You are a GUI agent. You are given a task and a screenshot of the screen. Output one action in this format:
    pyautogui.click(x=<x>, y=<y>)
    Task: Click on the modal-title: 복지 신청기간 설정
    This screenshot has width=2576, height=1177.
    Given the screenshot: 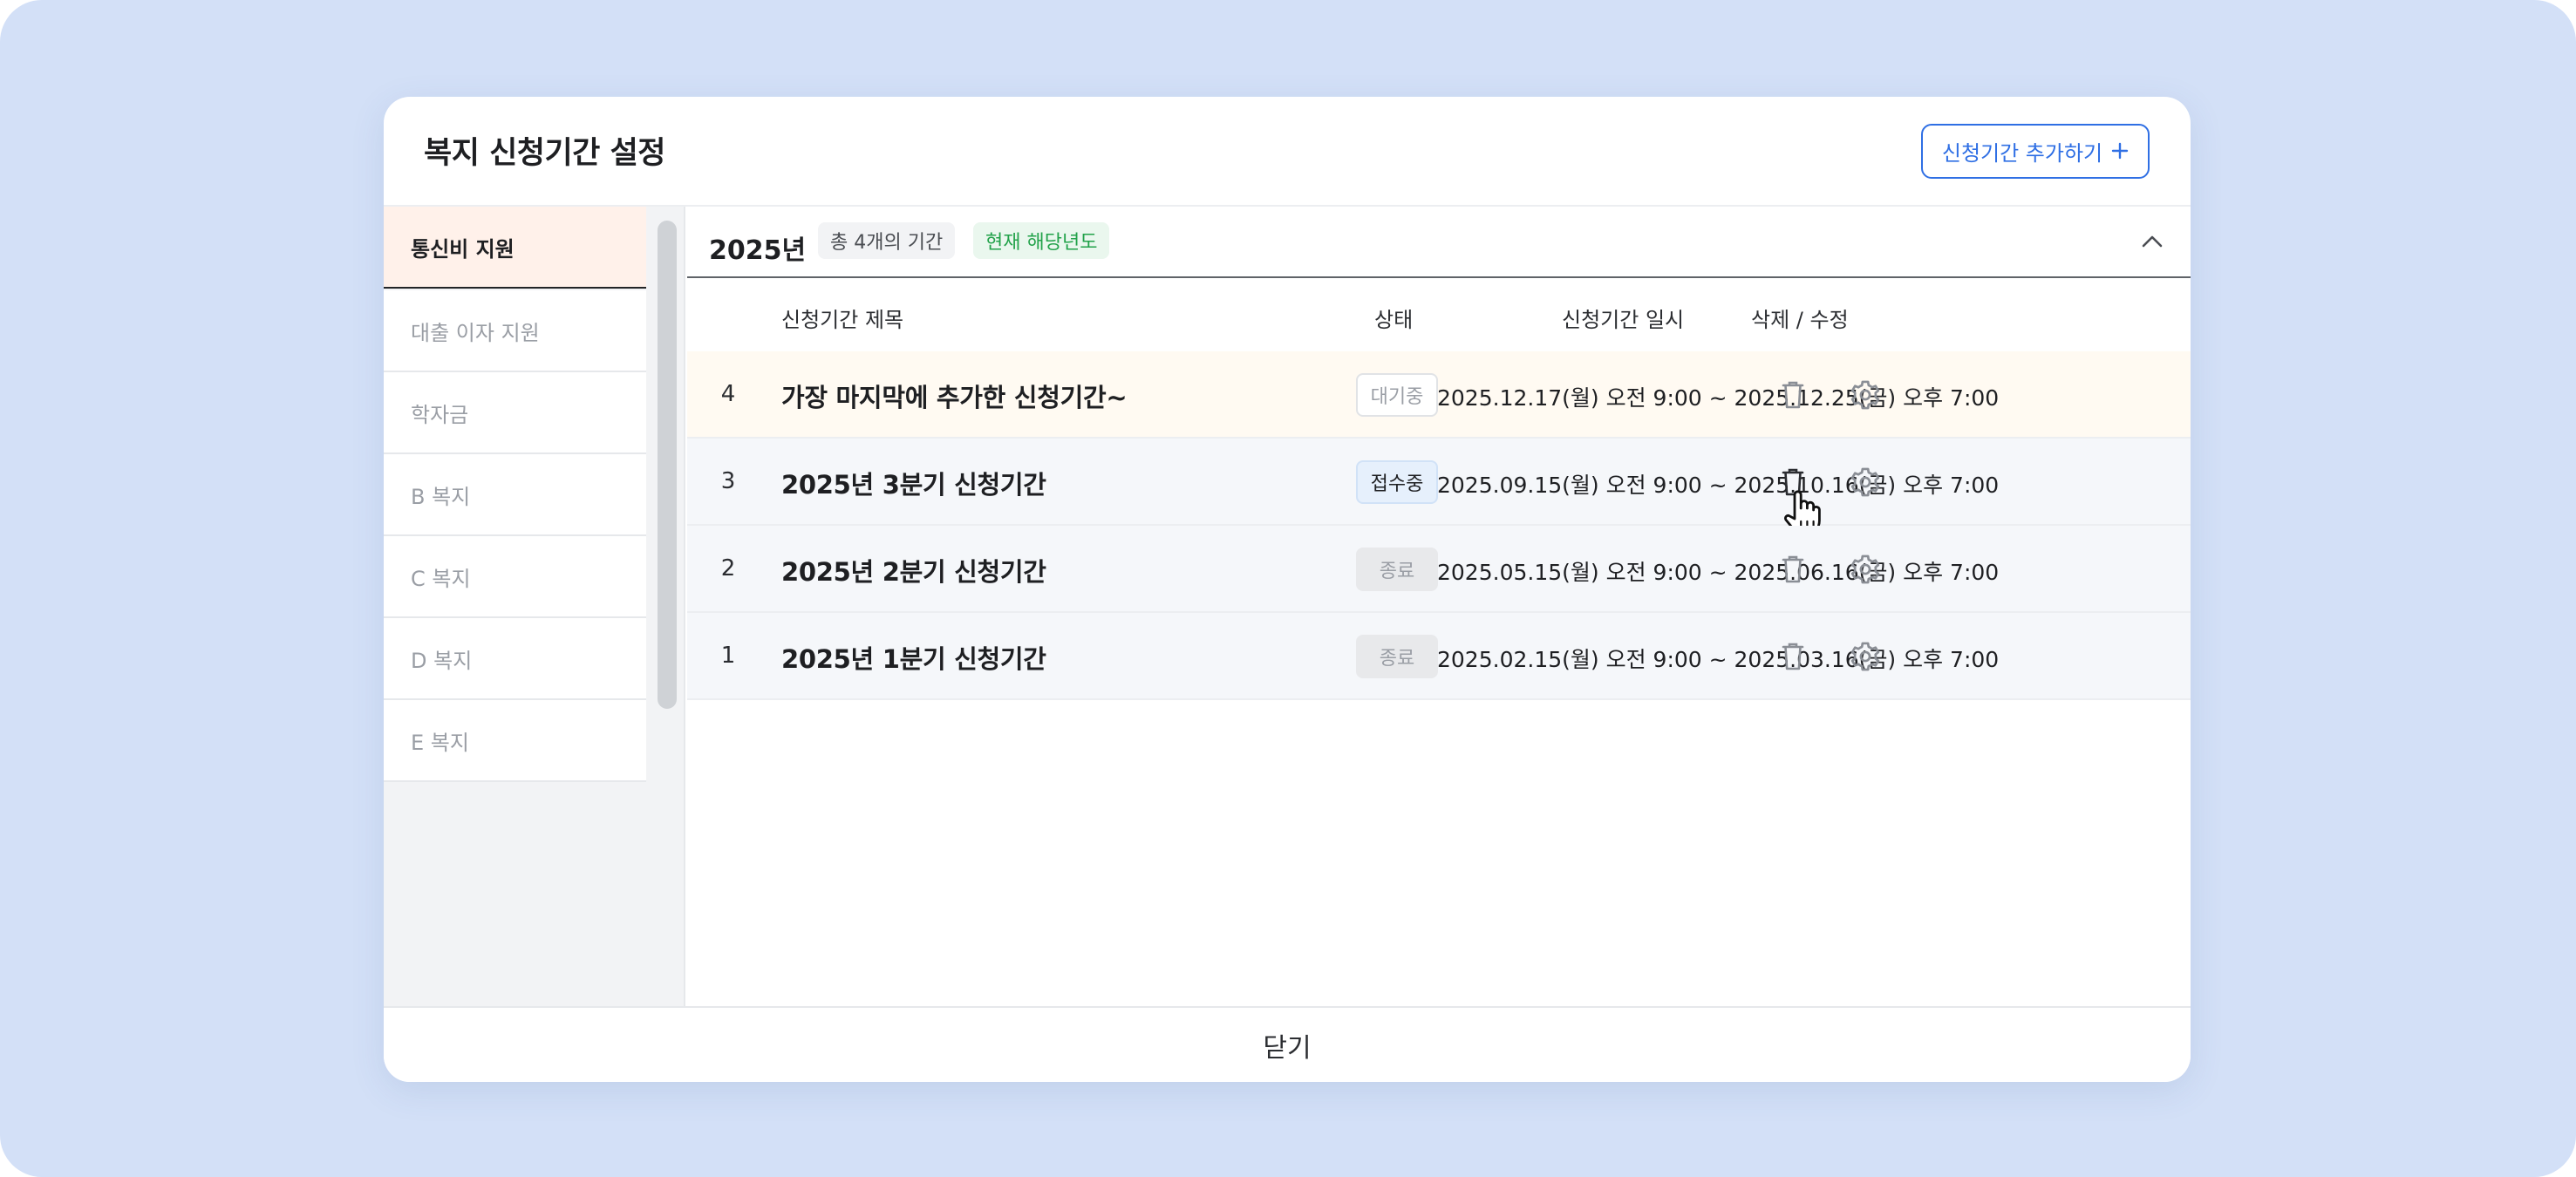 What is the action you would take?
    pyautogui.click(x=545, y=153)
    